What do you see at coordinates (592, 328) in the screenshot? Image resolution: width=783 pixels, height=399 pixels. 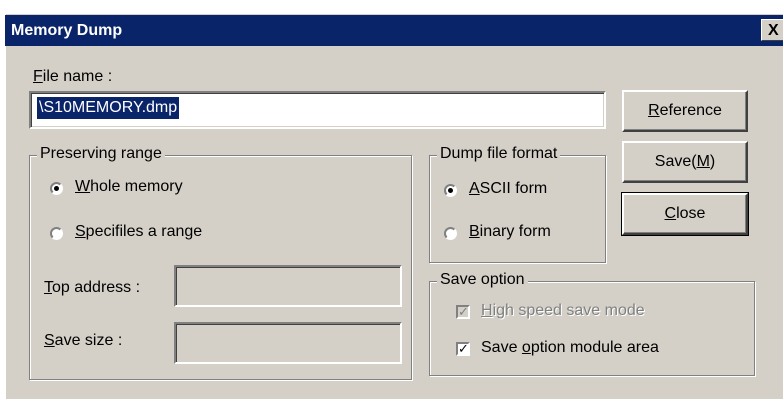 I see `save-option-group` at bounding box center [592, 328].